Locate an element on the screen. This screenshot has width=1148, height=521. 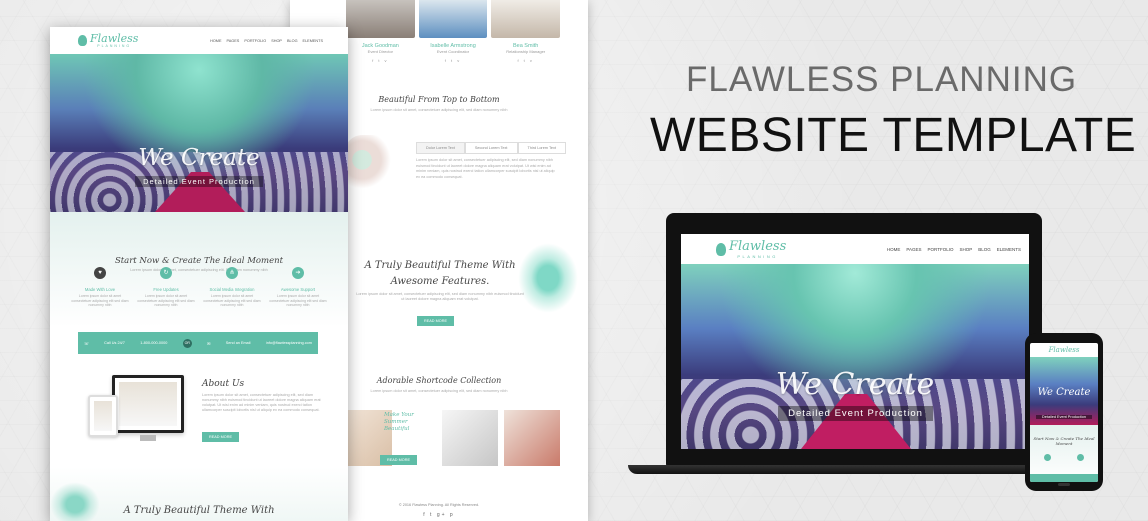
hero-banner is located at coordinates (199, 133).